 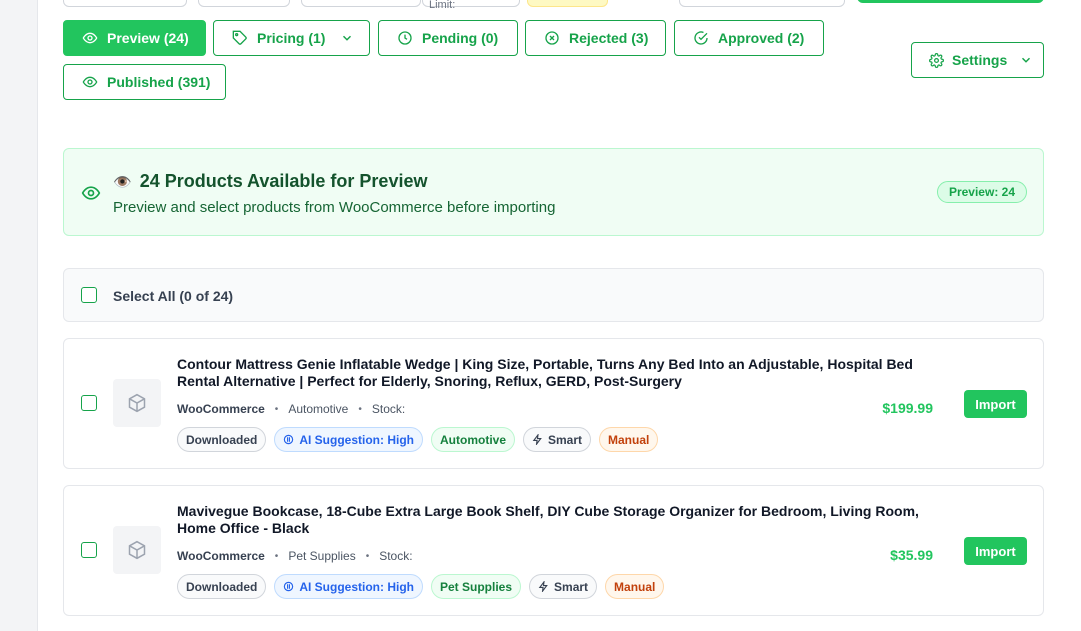 I want to click on tab-rejected: Rejected (3), so click(x=595, y=38).